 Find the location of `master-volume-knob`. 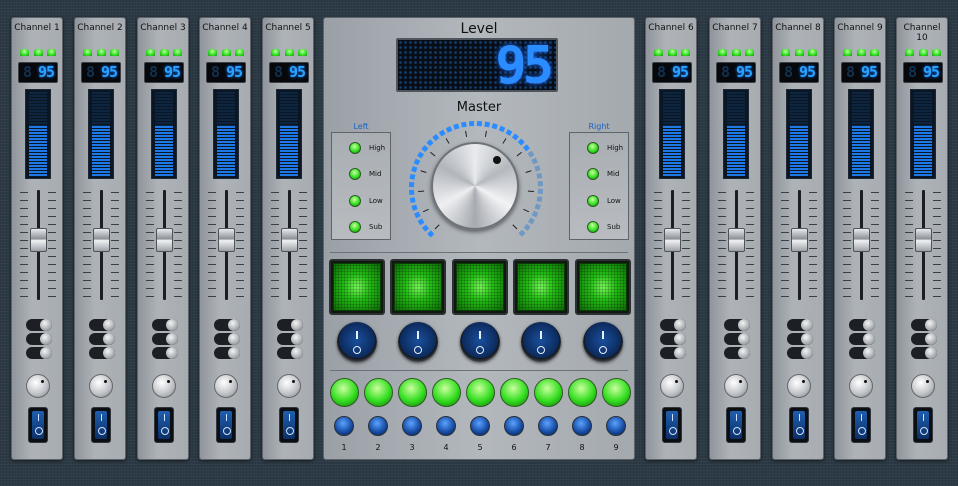

master-volume-knob is located at coordinates (475, 186).